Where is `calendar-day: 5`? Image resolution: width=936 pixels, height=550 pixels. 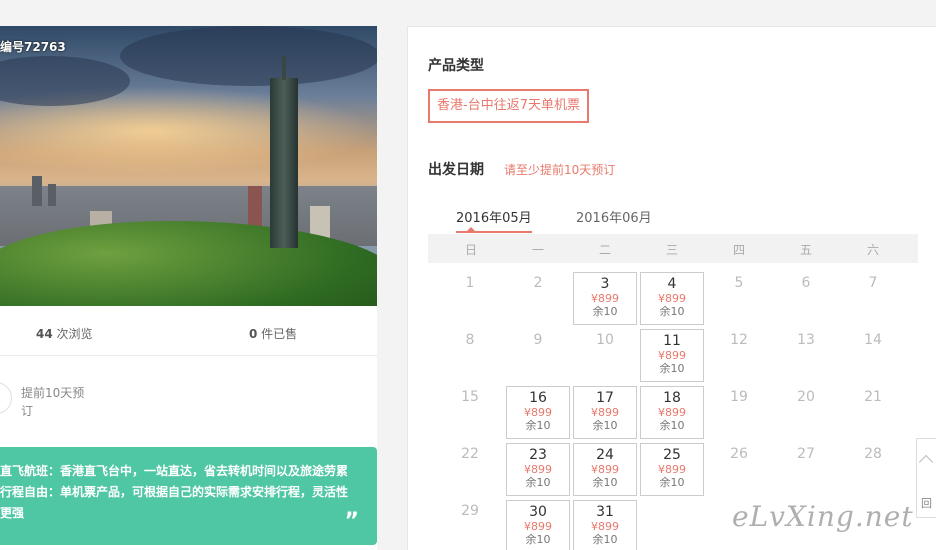 calendar-day: 5 is located at coordinates (739, 298).